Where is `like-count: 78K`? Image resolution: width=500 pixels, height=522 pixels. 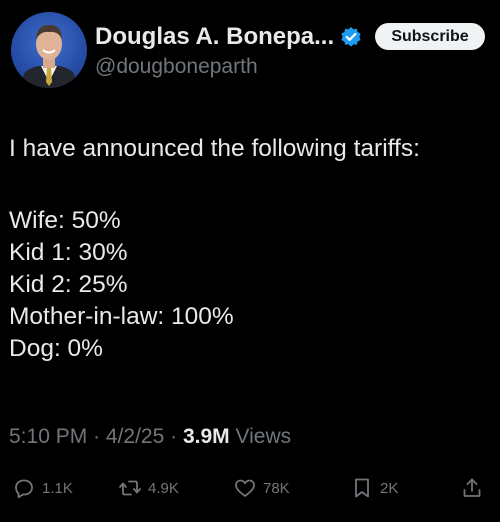
like-count: 78K is located at coordinates (276, 488).